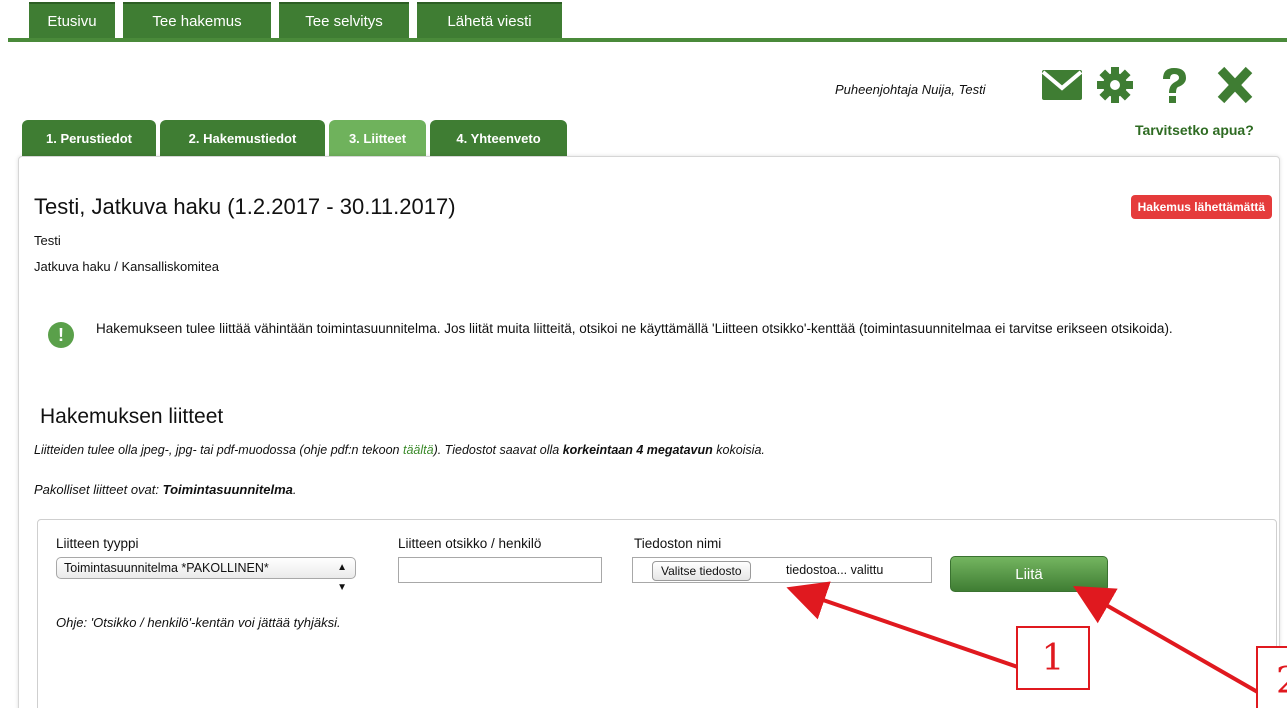 The width and height of the screenshot is (1287, 708). Describe the element at coordinates (500, 570) in the screenshot. I see `attachment-title-input` at that location.